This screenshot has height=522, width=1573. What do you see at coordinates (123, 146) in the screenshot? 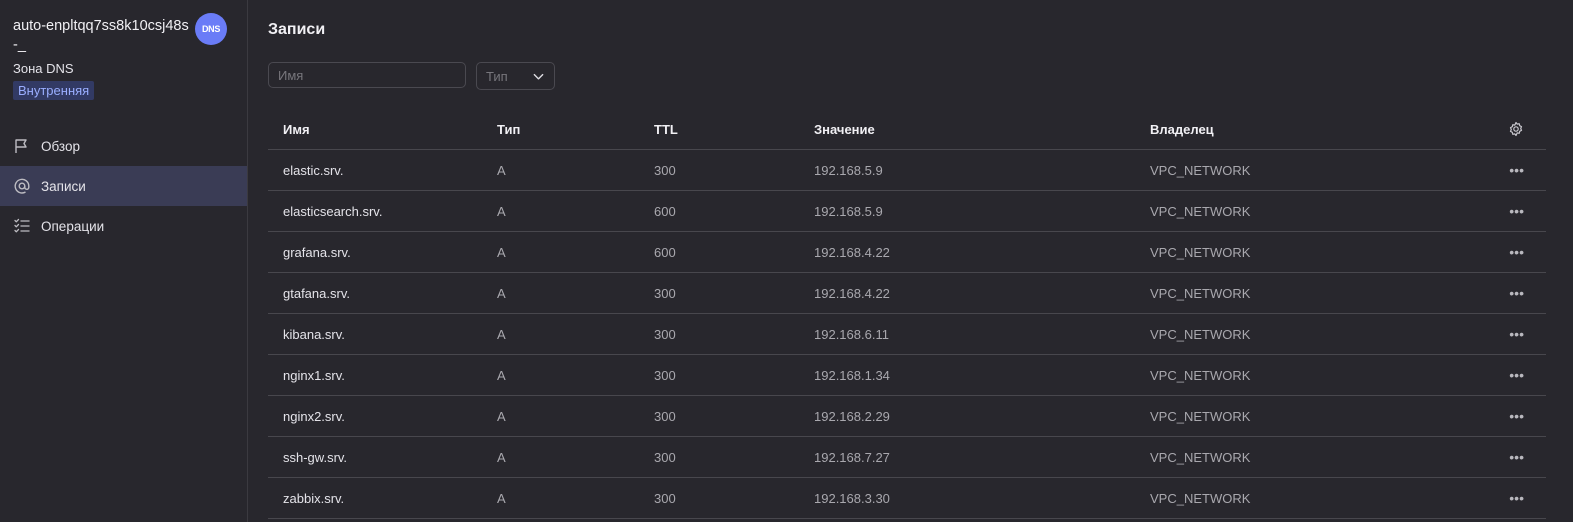
I see `sidebar-item-overview: Обзор` at bounding box center [123, 146].